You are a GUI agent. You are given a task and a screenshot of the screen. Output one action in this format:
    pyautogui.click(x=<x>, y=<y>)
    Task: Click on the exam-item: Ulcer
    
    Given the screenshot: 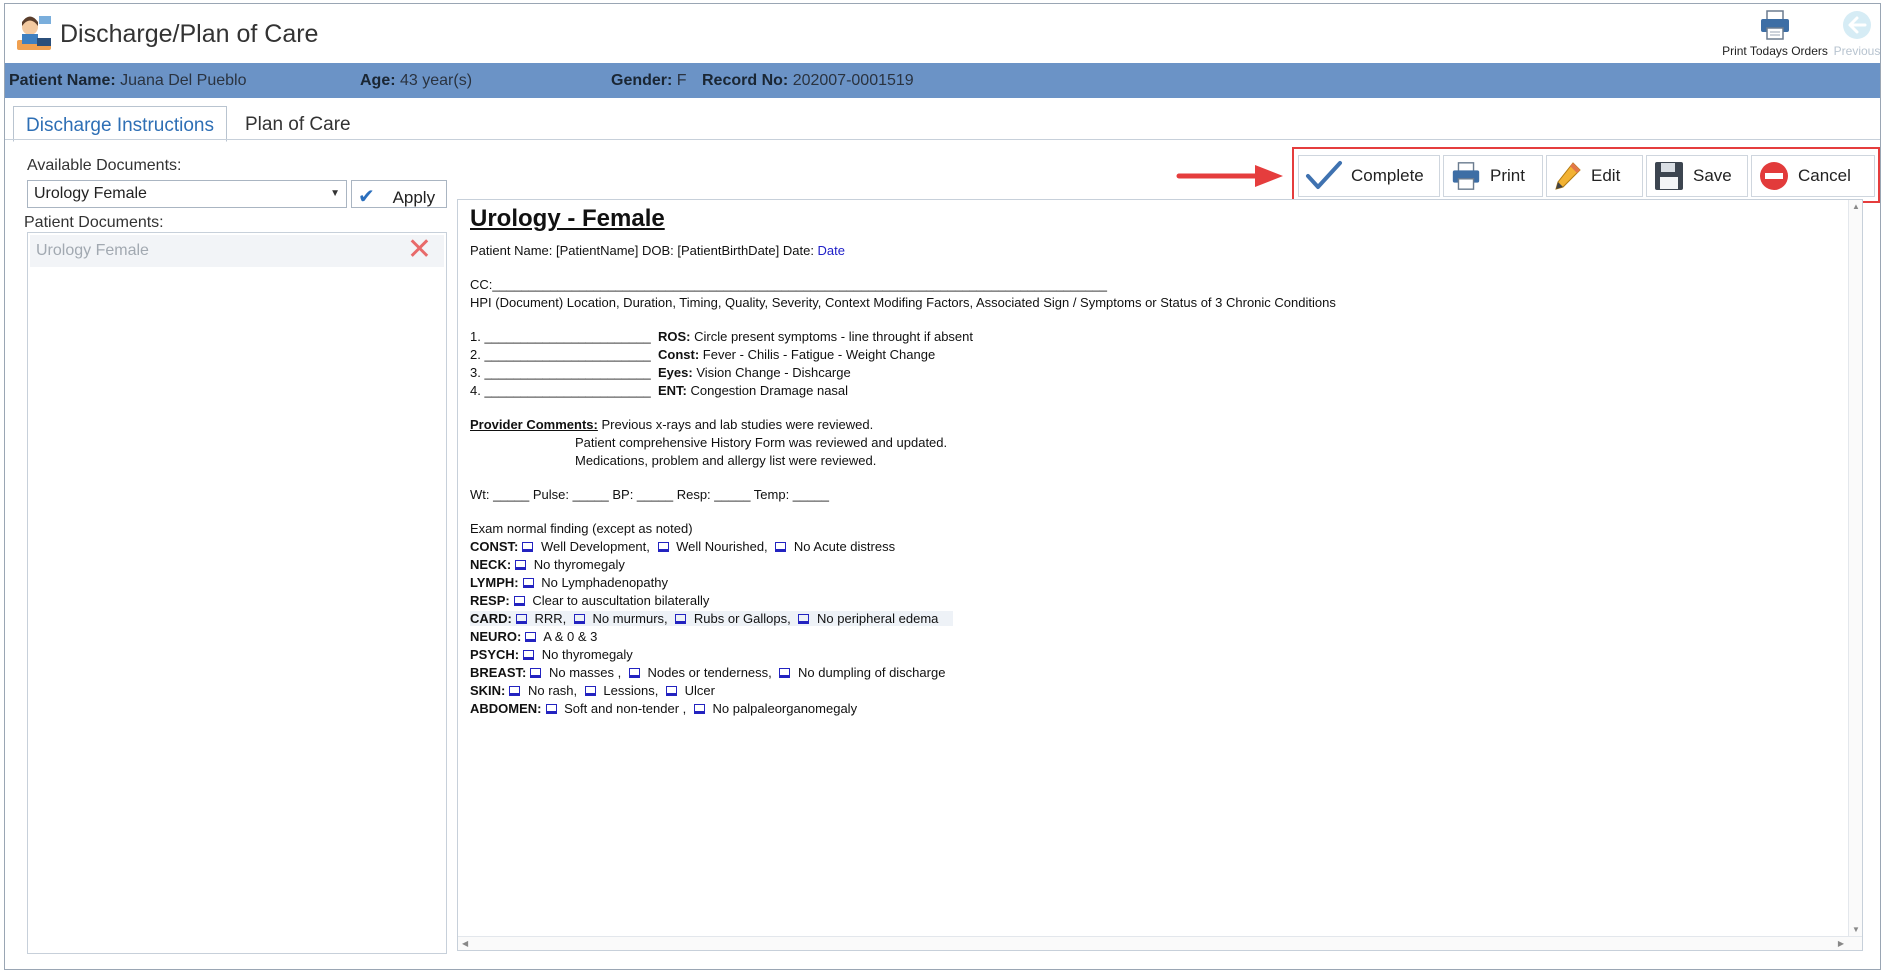 What is the action you would take?
    pyautogui.click(x=699, y=690)
    